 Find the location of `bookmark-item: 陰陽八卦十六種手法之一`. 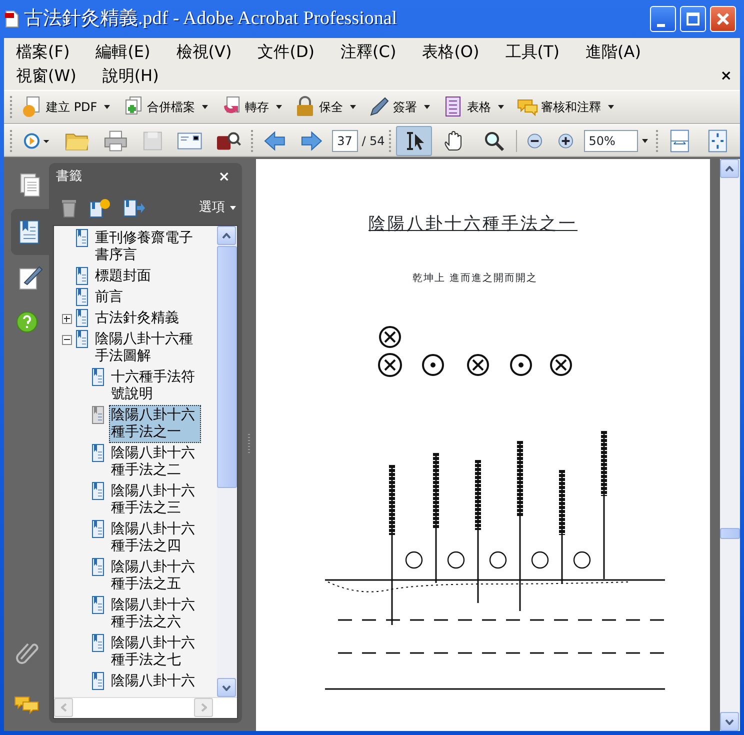

bookmark-item: 陰陽八卦十六種手法之一 is located at coordinates (155, 424).